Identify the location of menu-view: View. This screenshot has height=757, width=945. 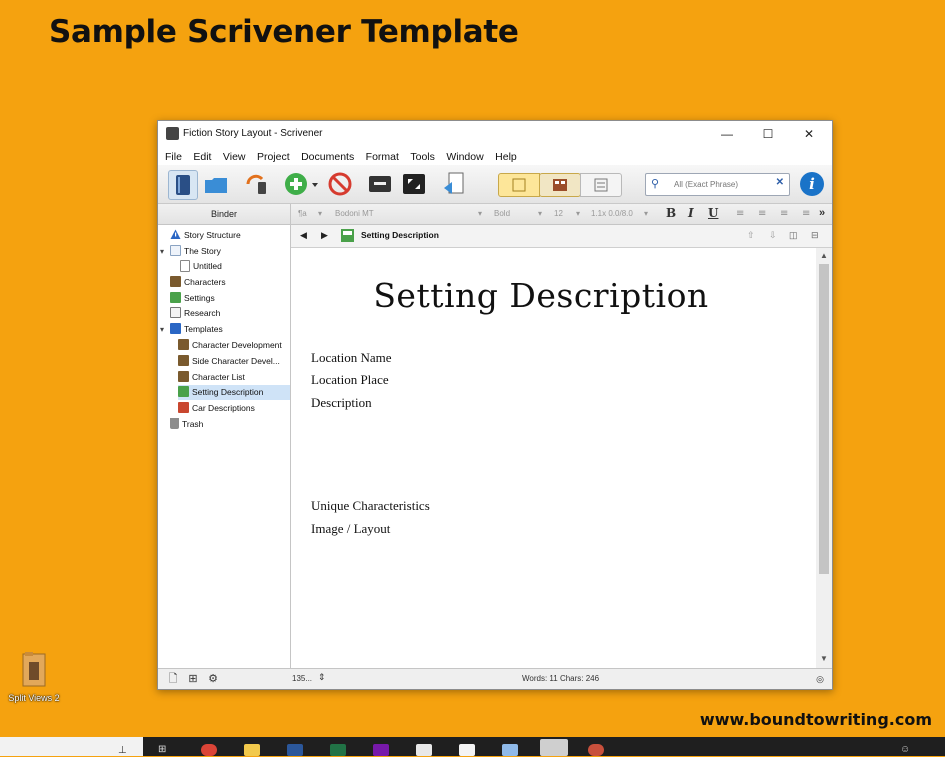
(234, 155).